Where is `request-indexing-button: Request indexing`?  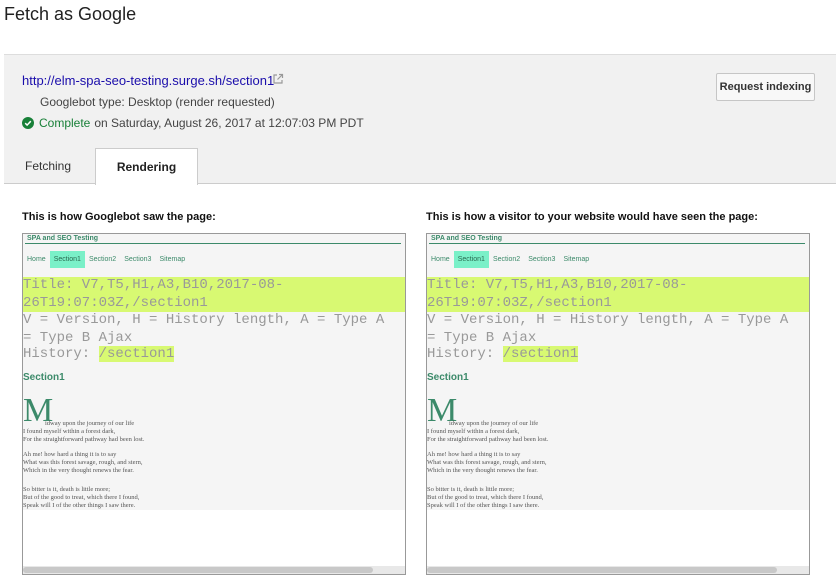 request-indexing-button: Request indexing is located at coordinates (765, 87).